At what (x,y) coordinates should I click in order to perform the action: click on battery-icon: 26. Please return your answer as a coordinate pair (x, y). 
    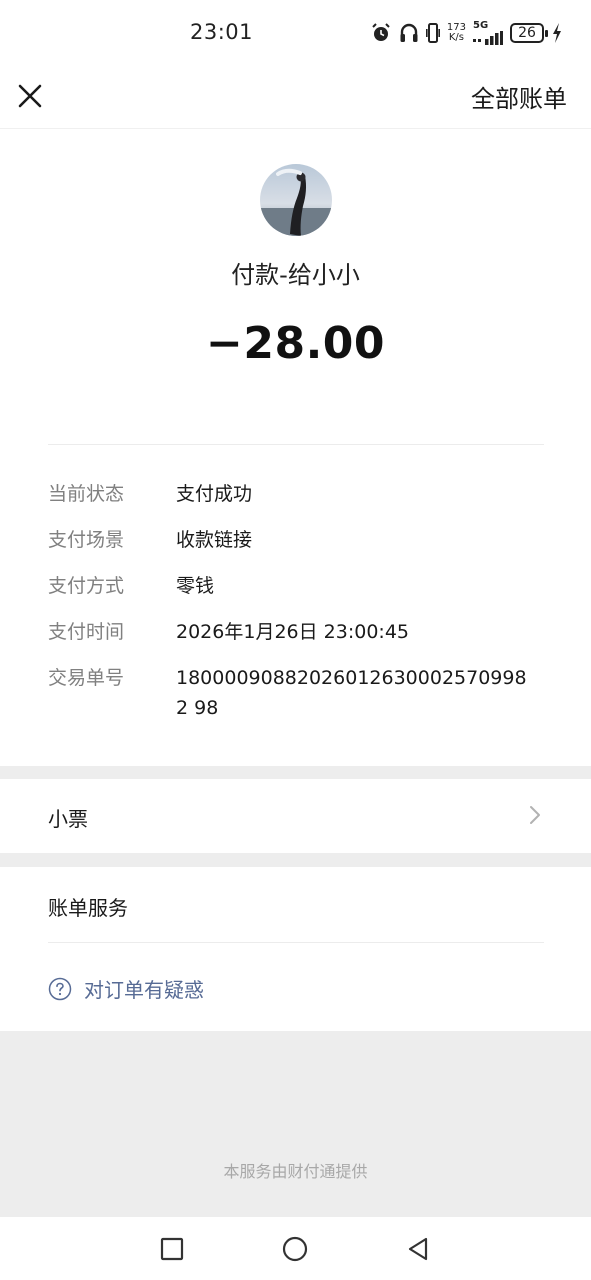
    Looking at the image, I should click on (529, 33).